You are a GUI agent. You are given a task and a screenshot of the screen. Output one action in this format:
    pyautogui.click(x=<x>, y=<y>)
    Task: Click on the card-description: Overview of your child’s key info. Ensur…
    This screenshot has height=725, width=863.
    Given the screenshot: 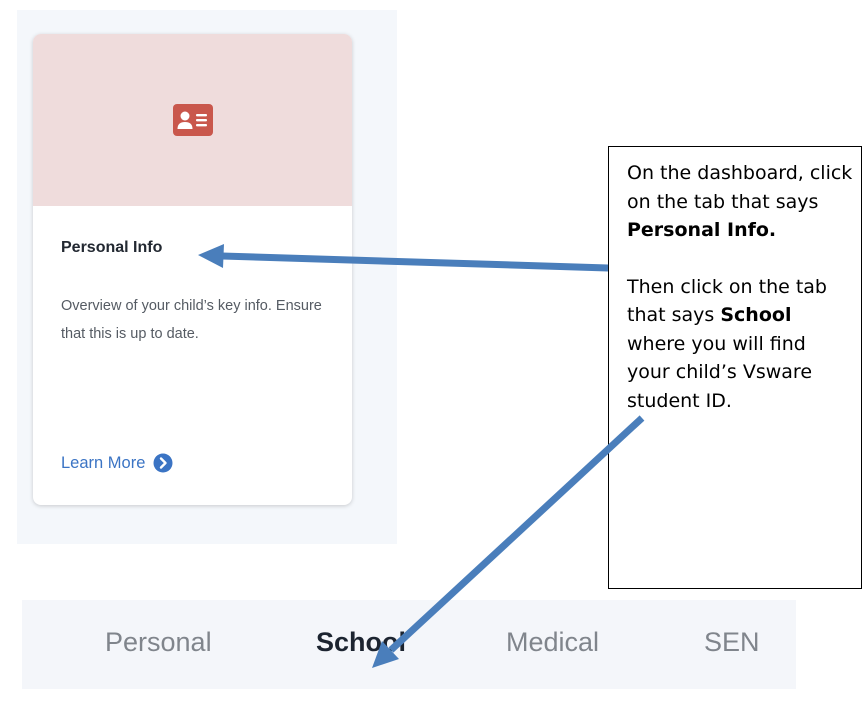 What is the action you would take?
    pyautogui.click(x=191, y=320)
    